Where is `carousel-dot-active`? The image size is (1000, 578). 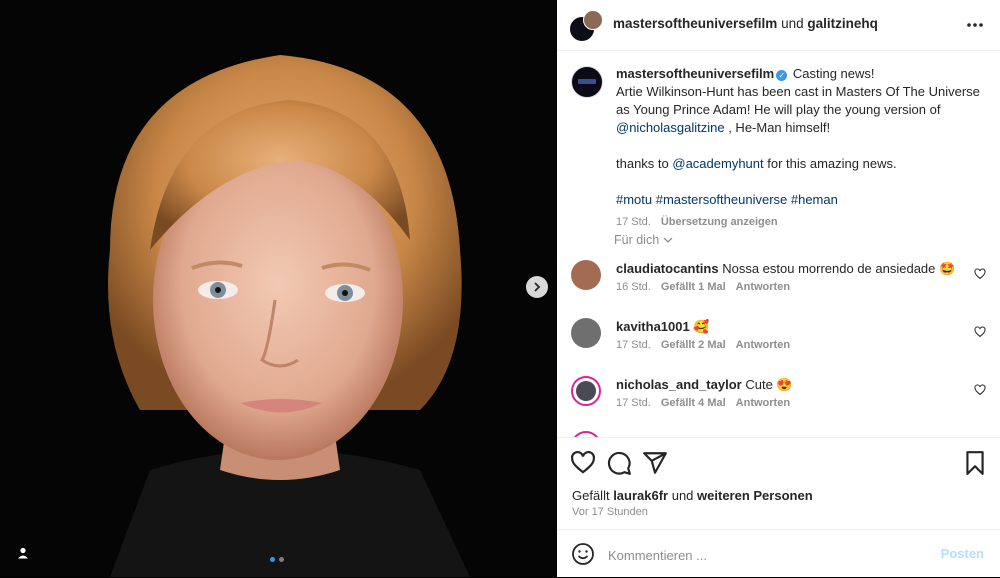
carousel-dot-active is located at coordinates (272, 559).